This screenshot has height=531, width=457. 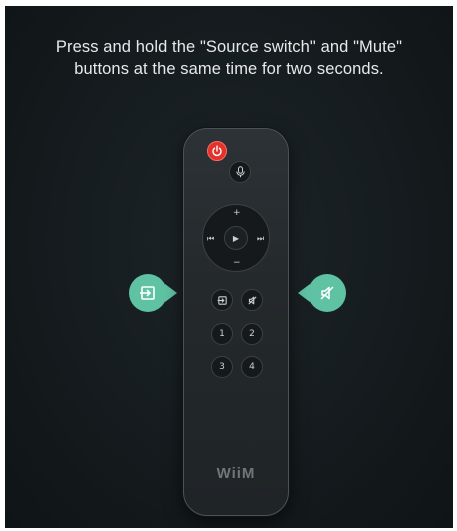 I want to click on power-icon, so click(x=217, y=151).